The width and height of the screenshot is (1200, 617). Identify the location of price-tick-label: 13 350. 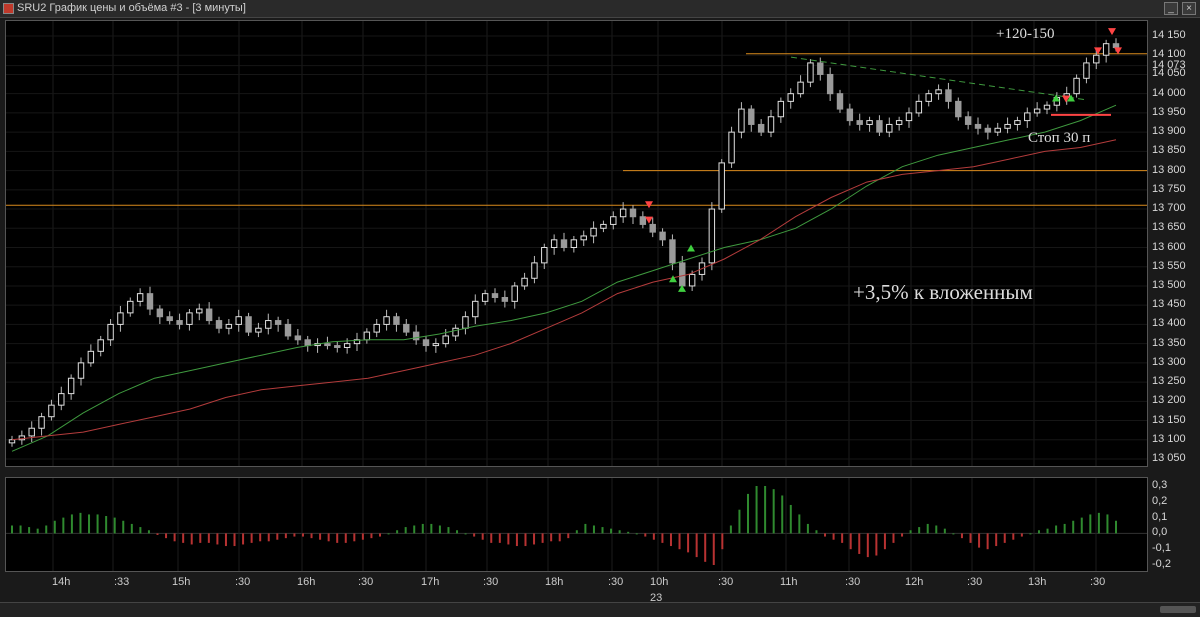
(1169, 342).